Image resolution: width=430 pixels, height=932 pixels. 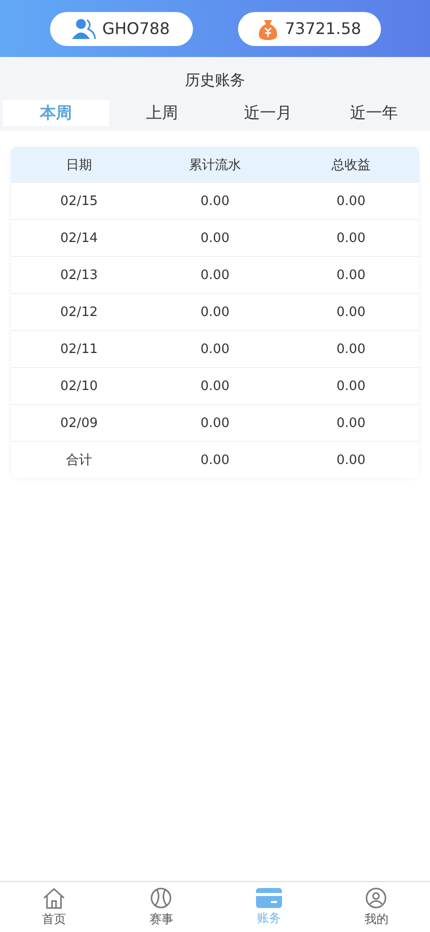 What do you see at coordinates (161, 897) in the screenshot?
I see `ball-icon` at bounding box center [161, 897].